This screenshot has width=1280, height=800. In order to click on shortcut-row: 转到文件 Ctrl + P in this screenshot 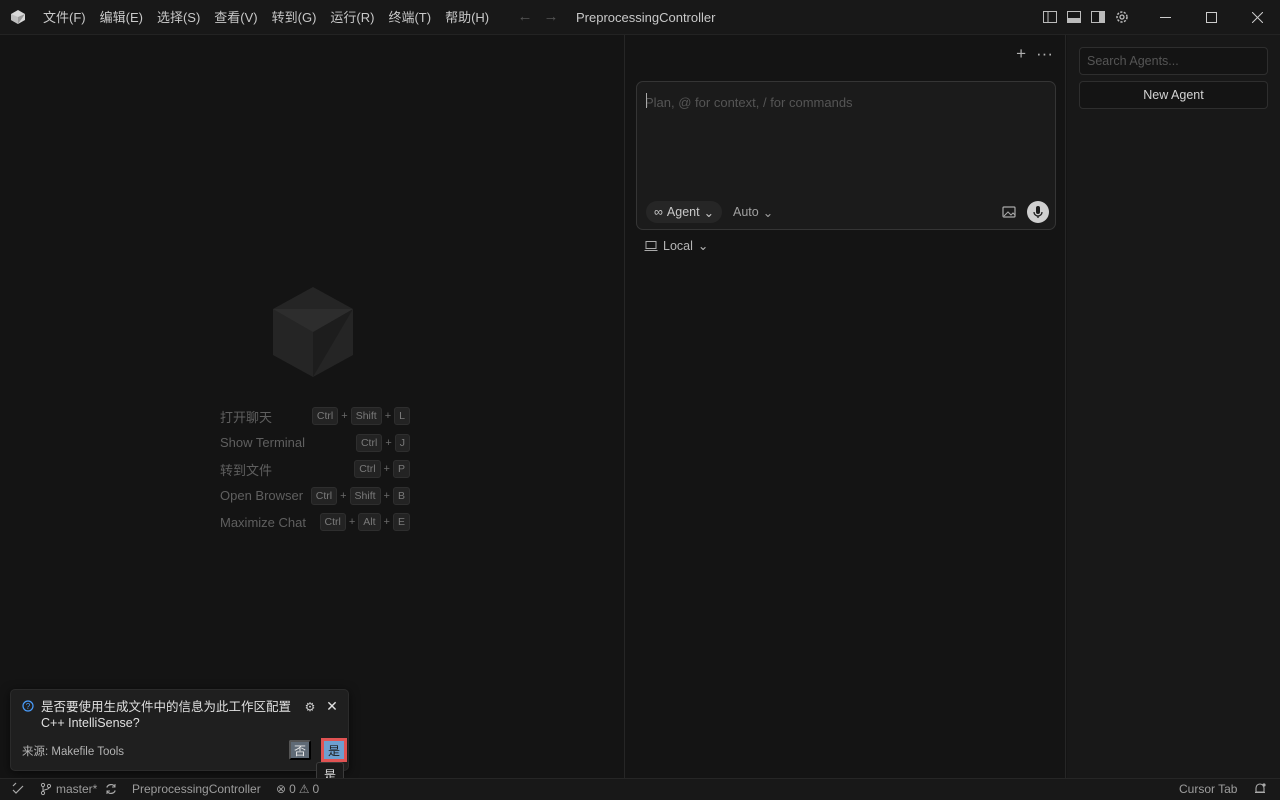, I will do `click(315, 469)`.